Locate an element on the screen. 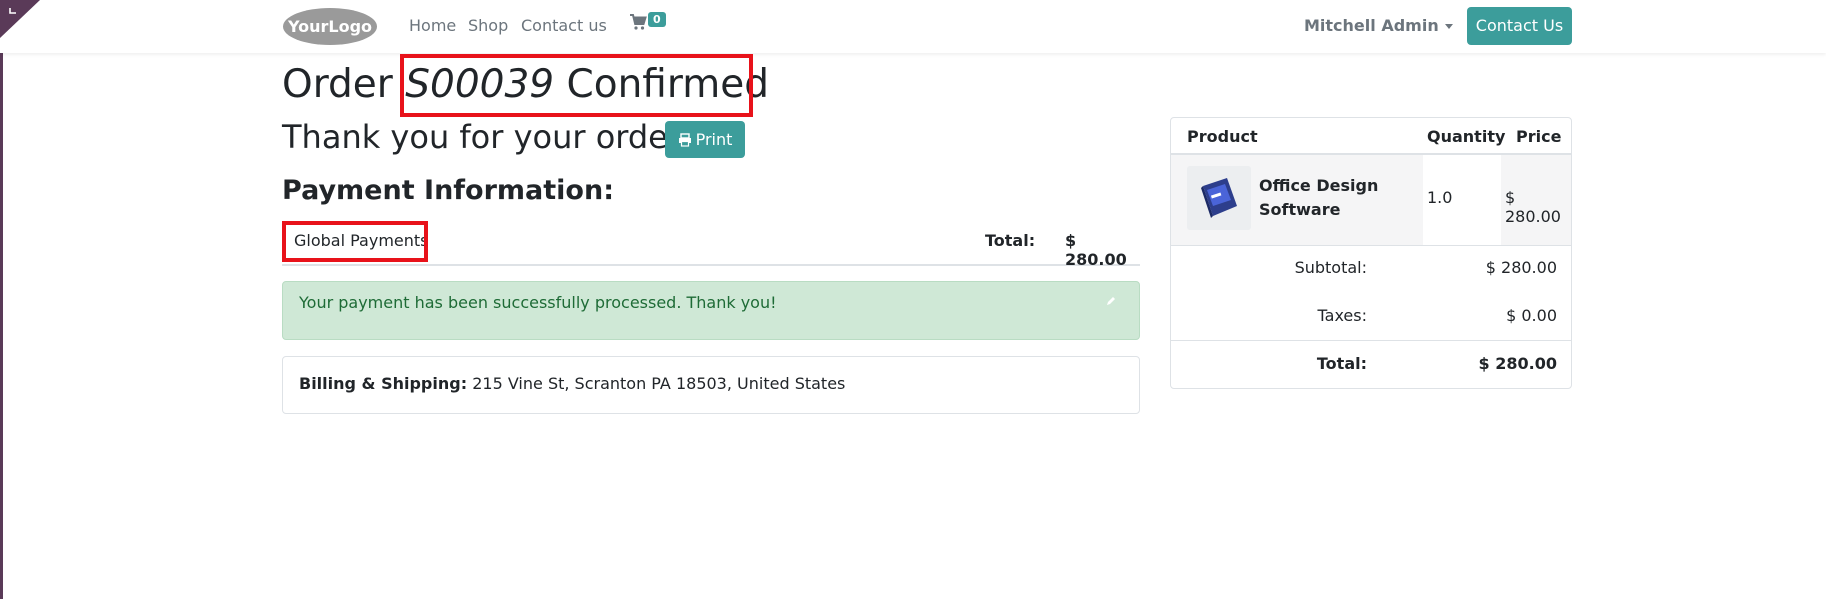 The image size is (1826, 599). payment-total-label: Total: is located at coordinates (1010, 240).